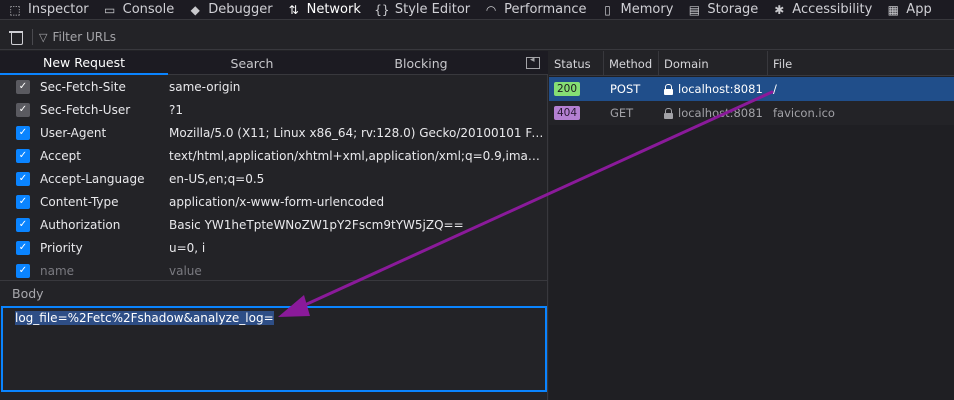 The height and width of the screenshot is (400, 954). What do you see at coordinates (104, 87) in the screenshot?
I see `header-name: Sec-Fetch-Site` at bounding box center [104, 87].